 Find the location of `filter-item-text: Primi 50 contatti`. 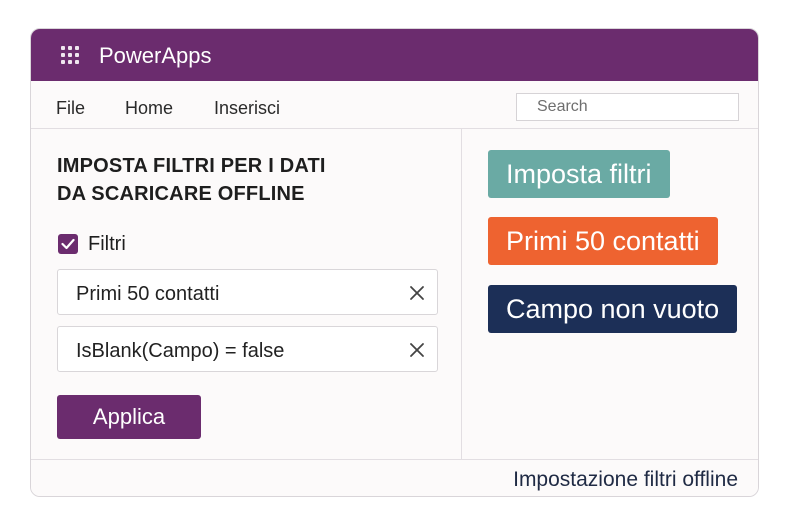

filter-item-text: Primi 50 contatti is located at coordinates (148, 294).